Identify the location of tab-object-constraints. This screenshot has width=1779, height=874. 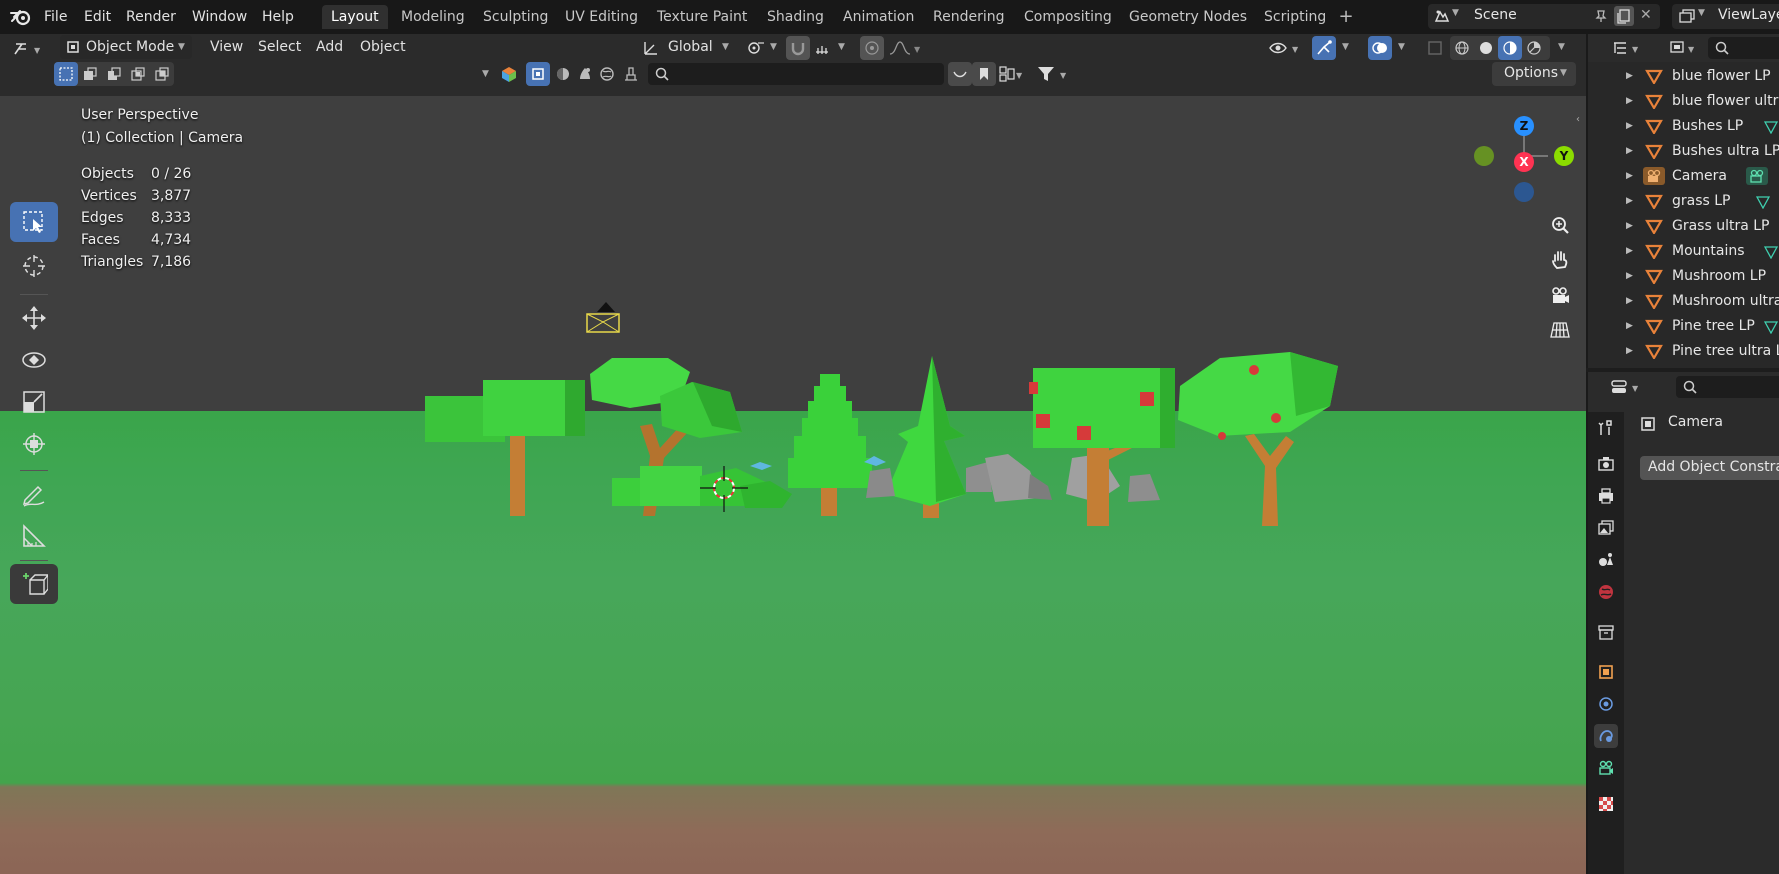
(1606, 736).